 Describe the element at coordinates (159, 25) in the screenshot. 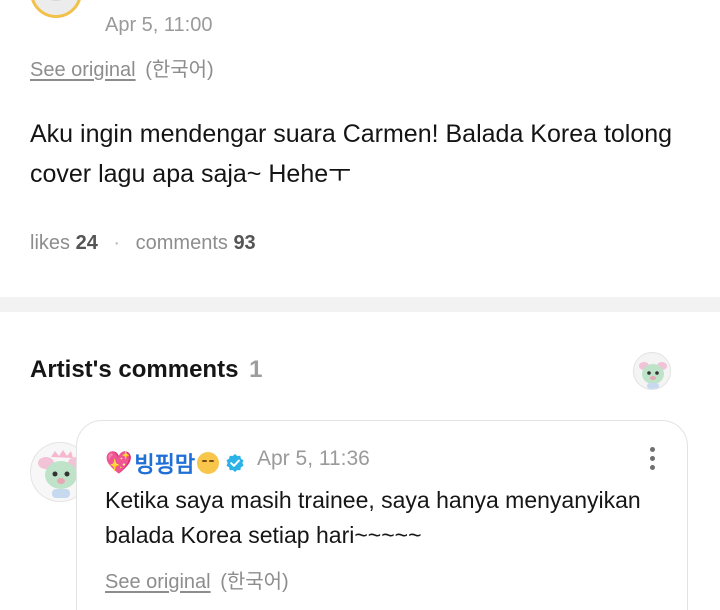

I see `post-date: Apr 5, 11:00` at that location.